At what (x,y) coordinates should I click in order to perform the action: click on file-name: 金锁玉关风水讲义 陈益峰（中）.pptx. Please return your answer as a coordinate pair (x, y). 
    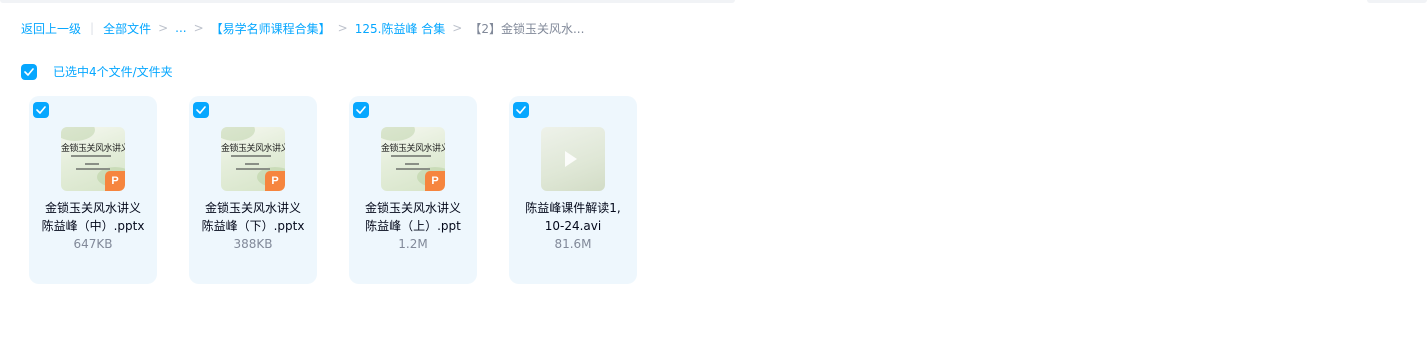
    Looking at the image, I should click on (93, 217).